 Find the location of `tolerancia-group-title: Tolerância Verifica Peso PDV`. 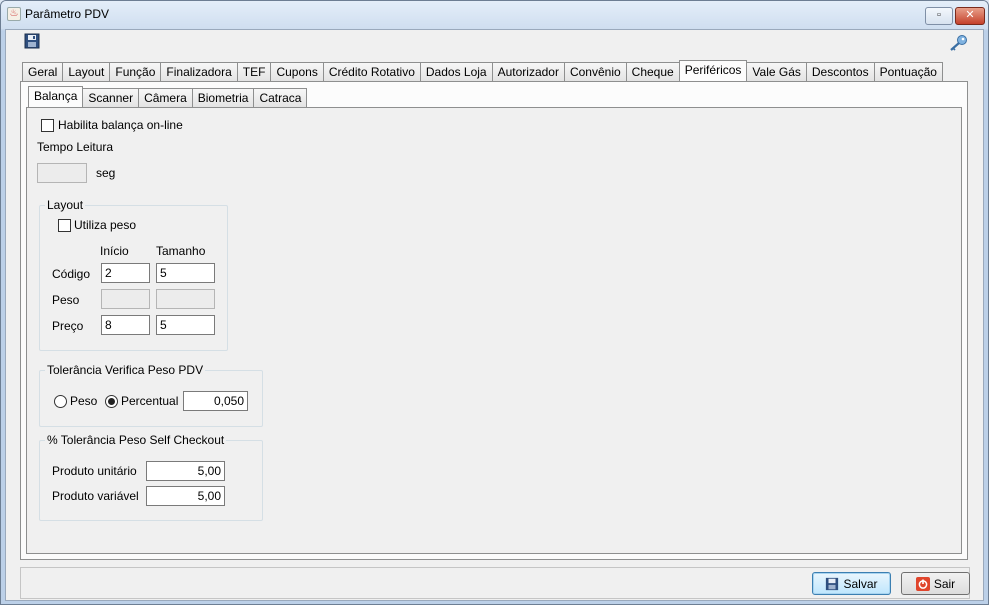

tolerancia-group-title: Tolerância Verifica Peso PDV is located at coordinates (125, 370).